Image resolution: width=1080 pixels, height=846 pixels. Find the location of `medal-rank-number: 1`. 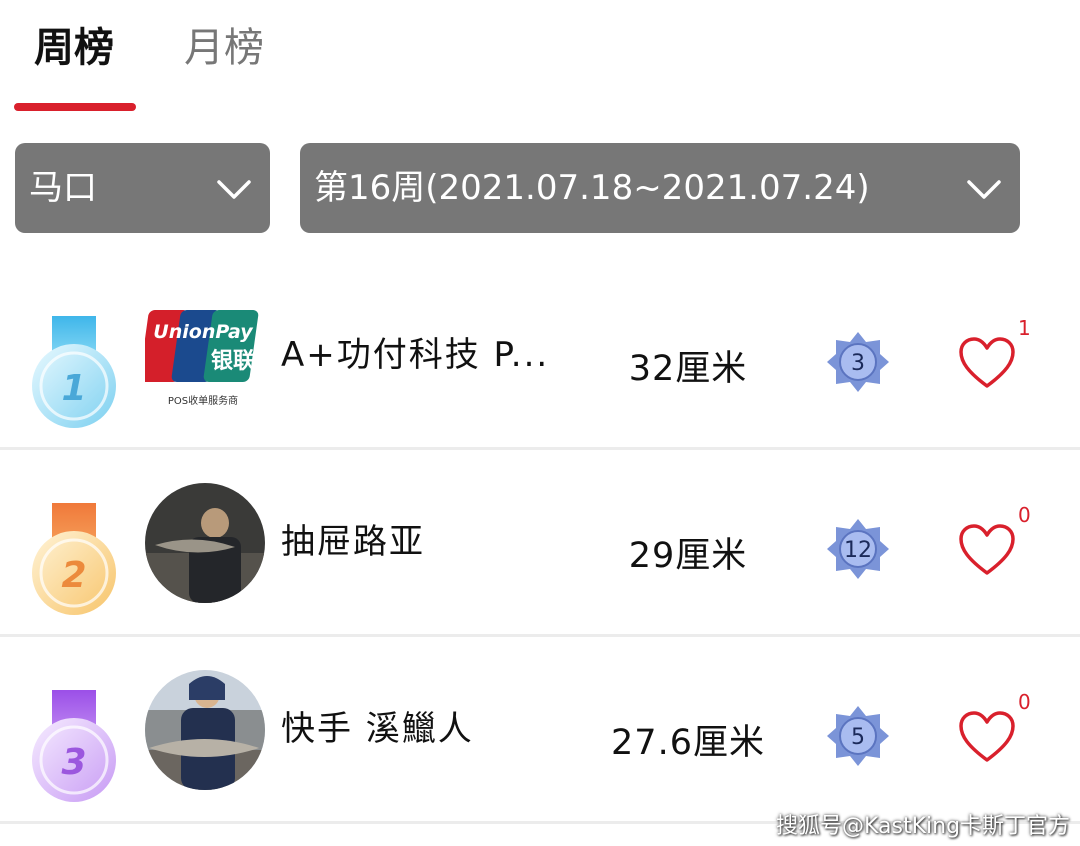

medal-rank-number: 1 is located at coordinates (73, 388).